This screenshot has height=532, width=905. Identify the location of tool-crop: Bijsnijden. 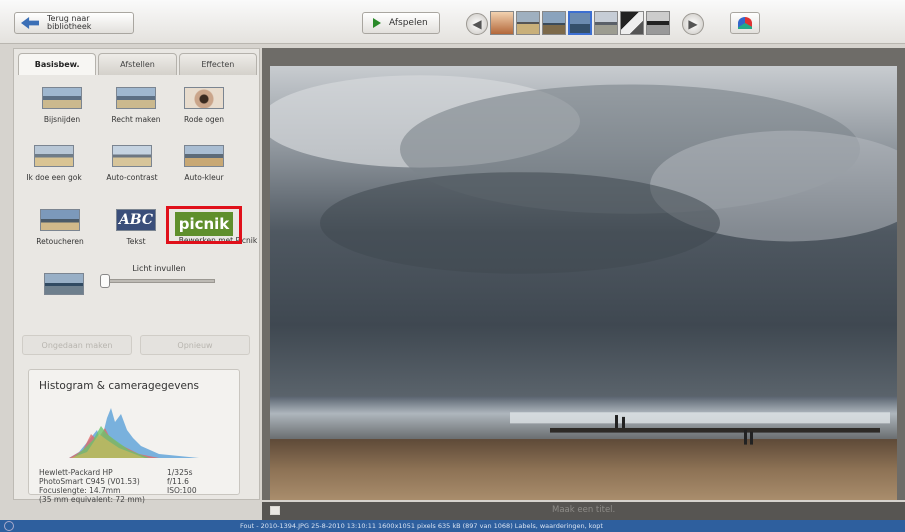
(62, 105).